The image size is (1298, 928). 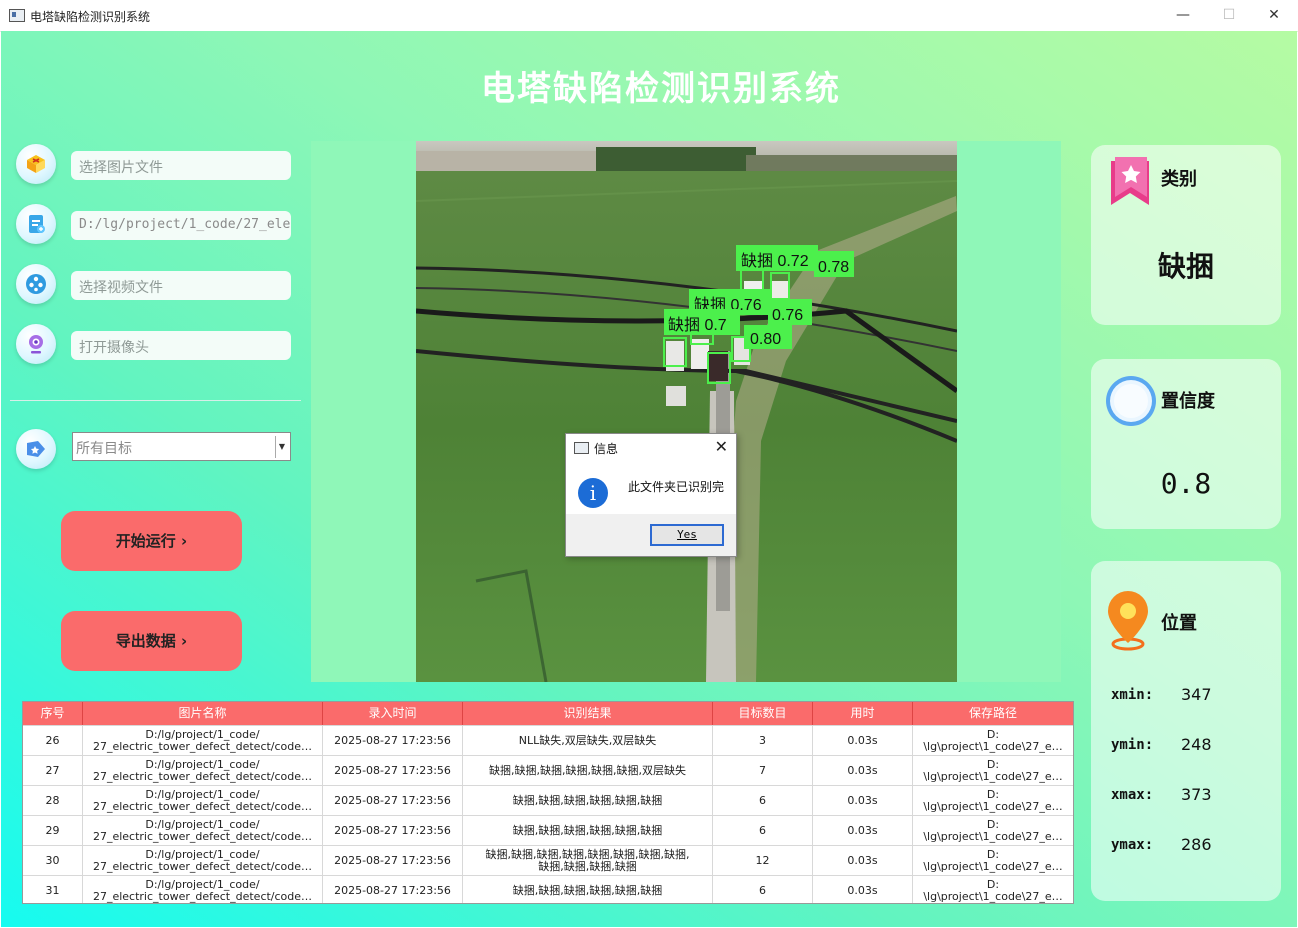 I want to click on minimize-button: —, so click(x=1183, y=15).